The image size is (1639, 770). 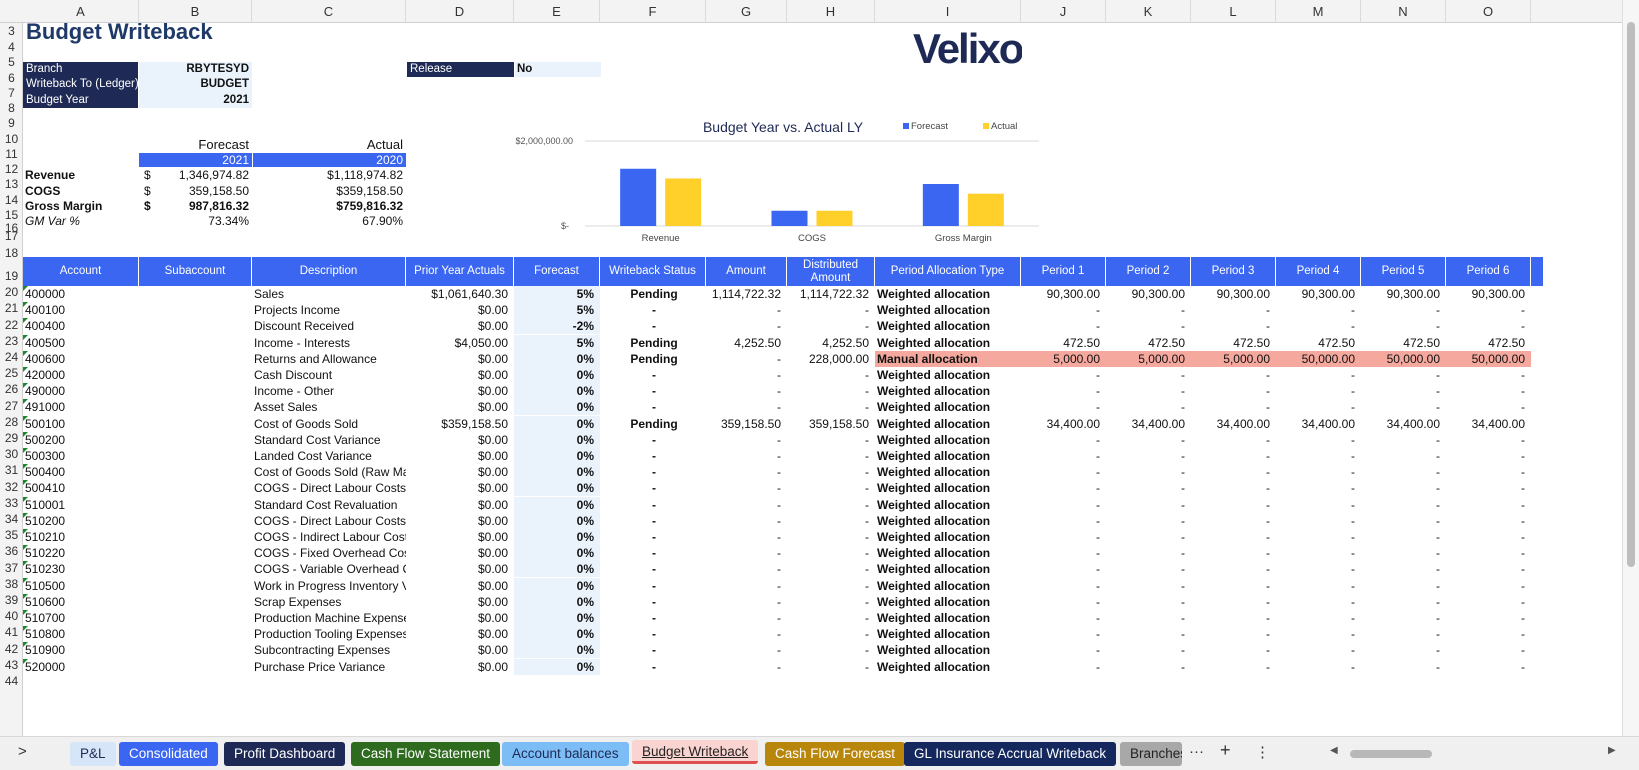 I want to click on table-cell: Projects Income, so click(x=329, y=310).